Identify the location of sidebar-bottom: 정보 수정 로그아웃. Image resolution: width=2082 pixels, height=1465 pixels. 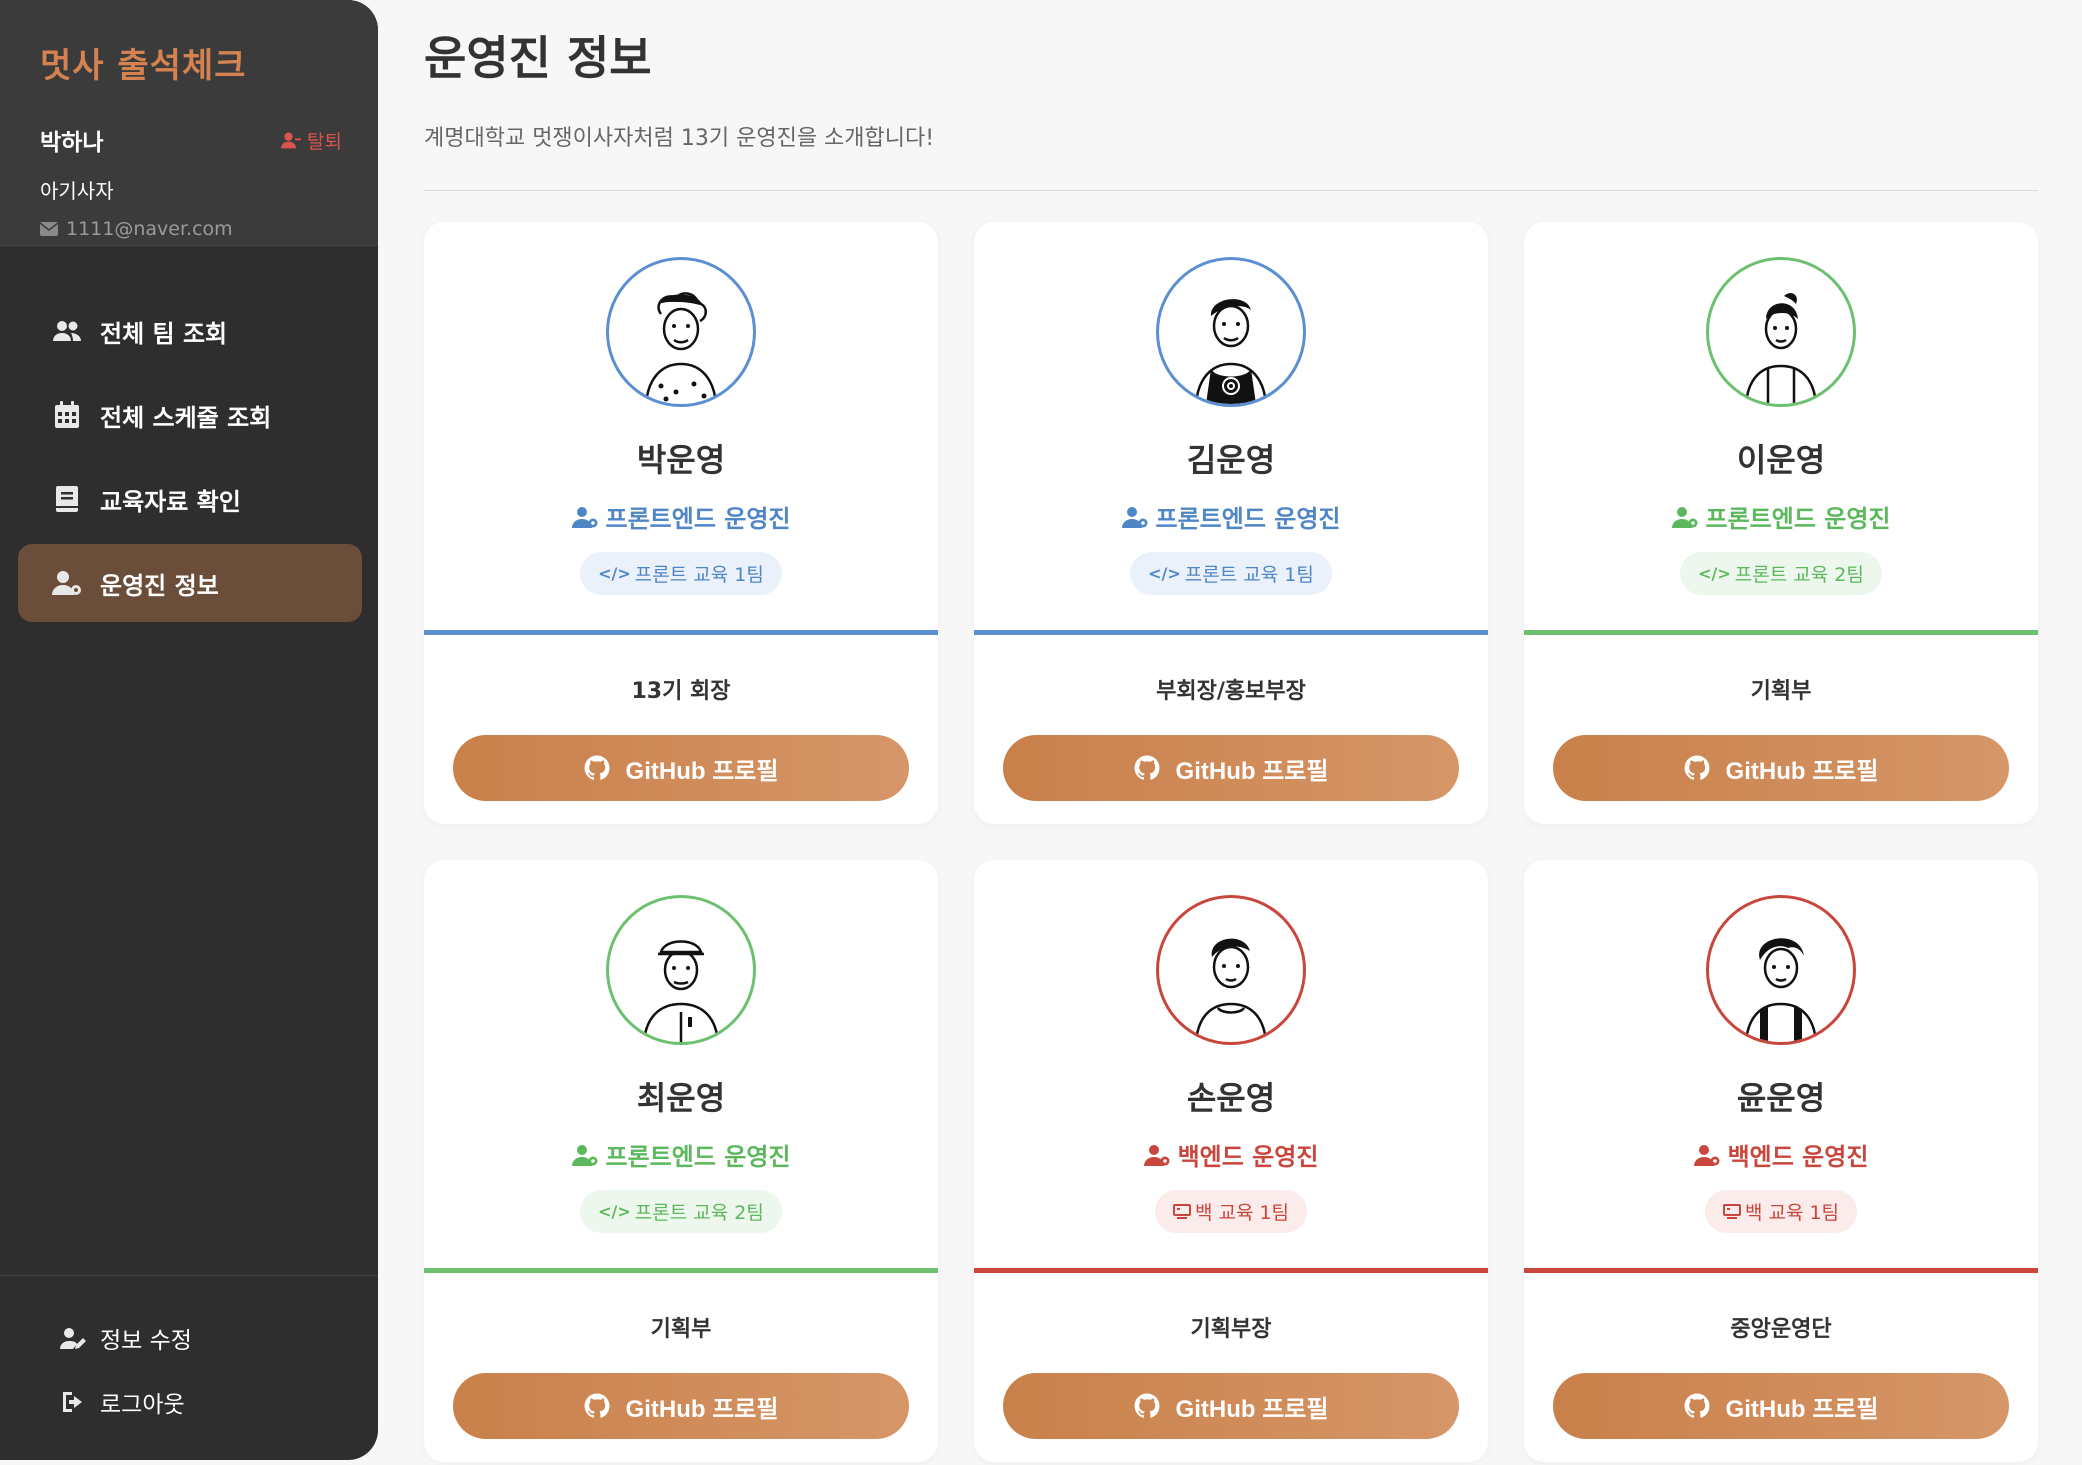
(189, 1367).